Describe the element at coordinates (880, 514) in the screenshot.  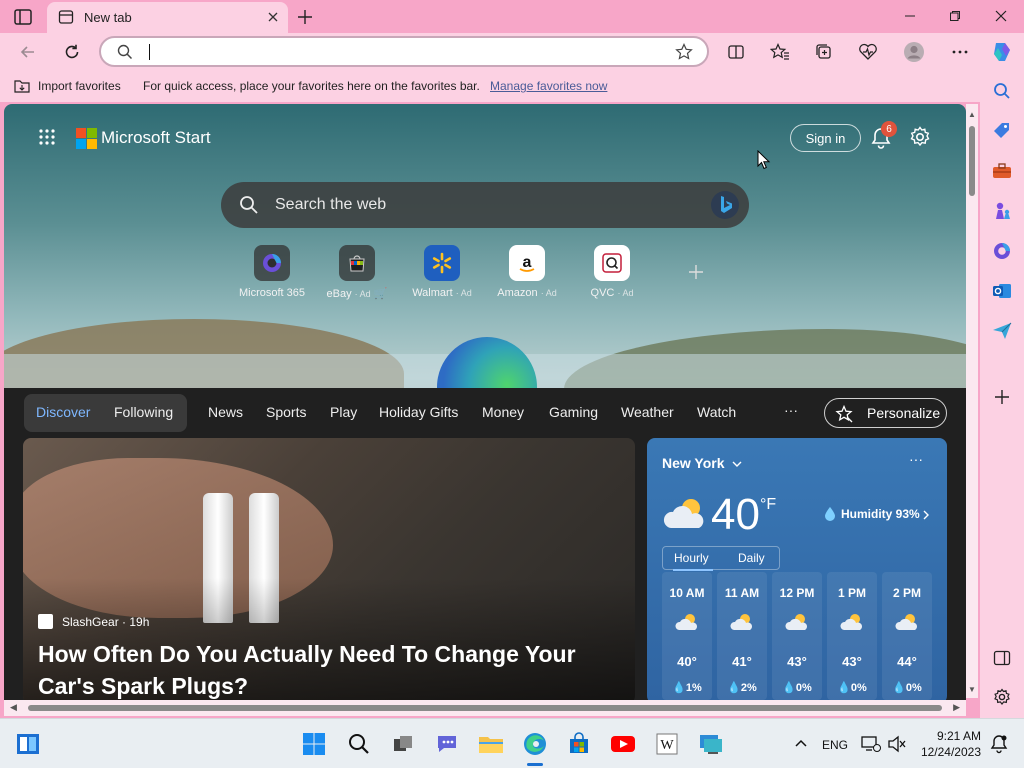
I see `humidity-value: Humidity 93%` at that location.